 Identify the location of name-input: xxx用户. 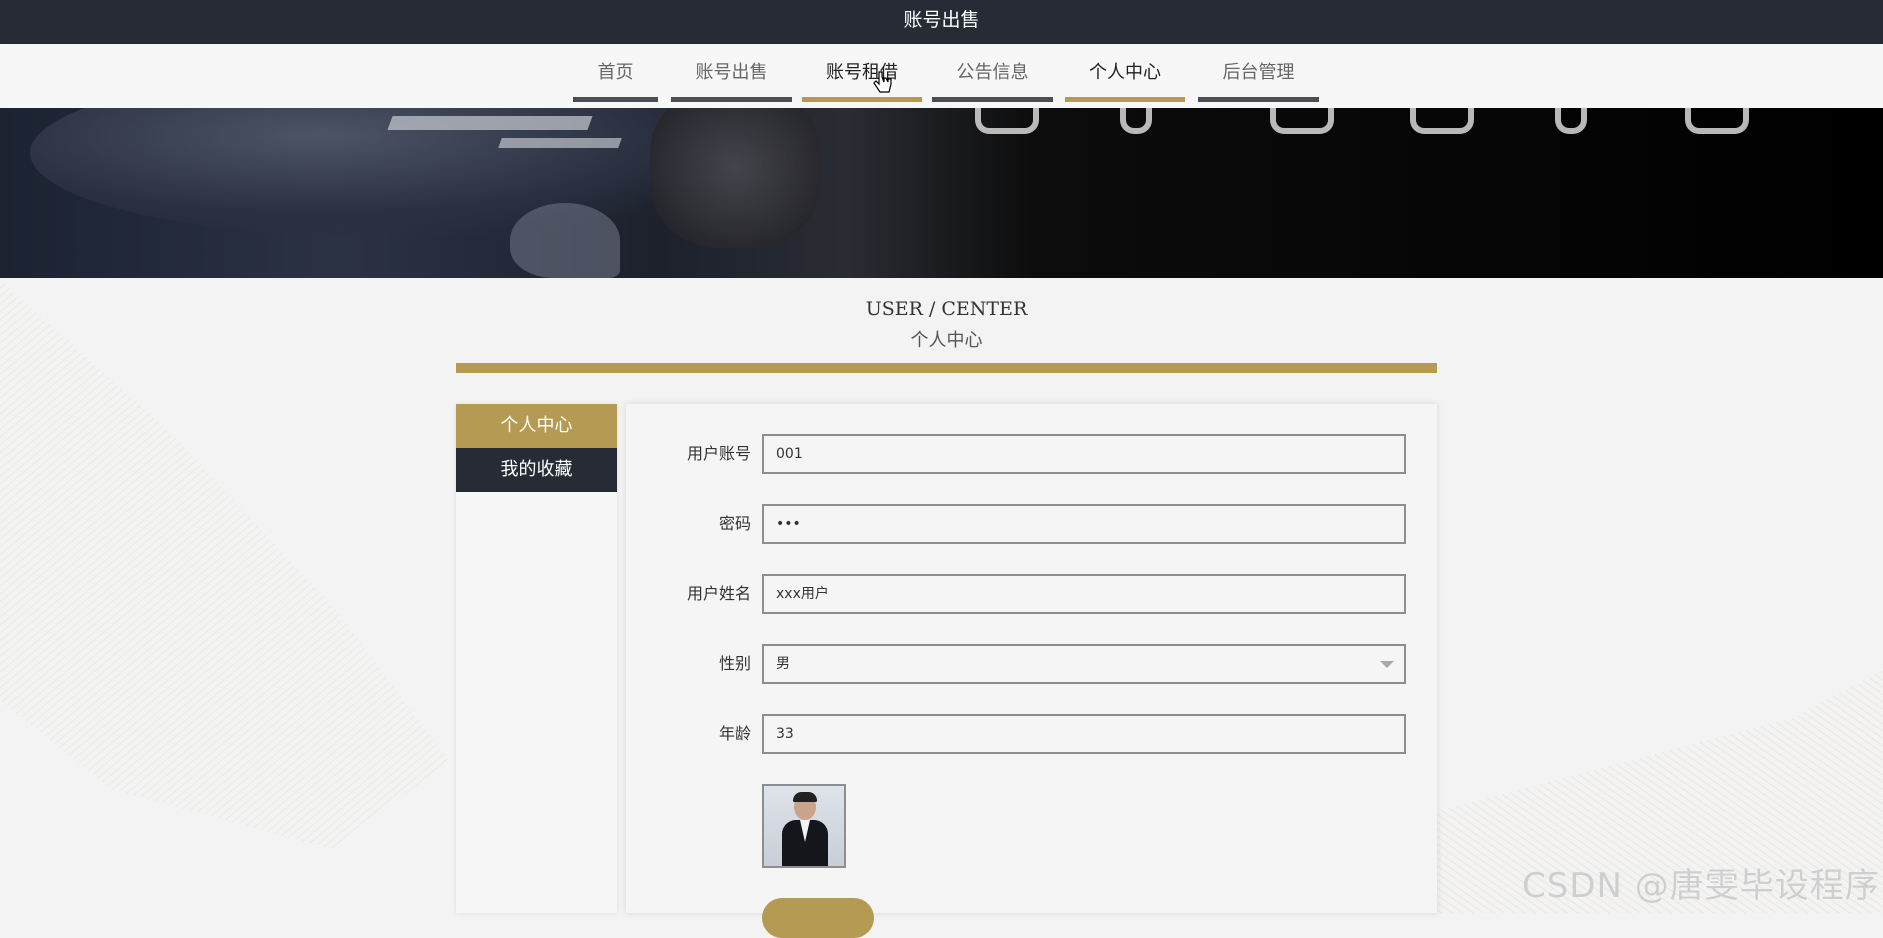
(1084, 594).